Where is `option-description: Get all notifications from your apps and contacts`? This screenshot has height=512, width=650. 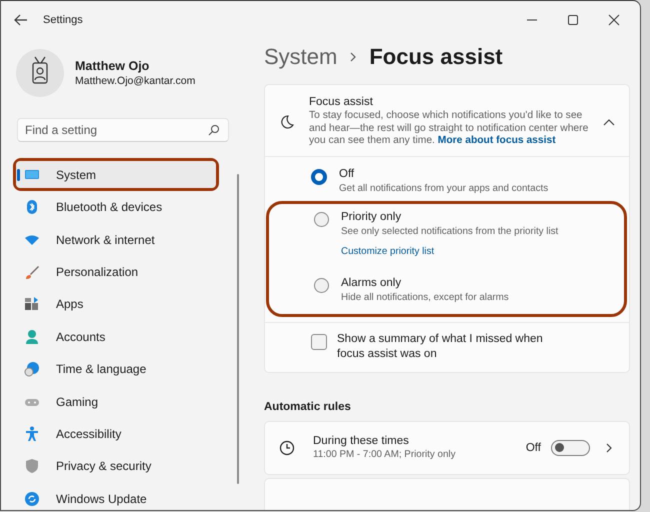 option-description: Get all notifications from your apps and contacts is located at coordinates (443, 188).